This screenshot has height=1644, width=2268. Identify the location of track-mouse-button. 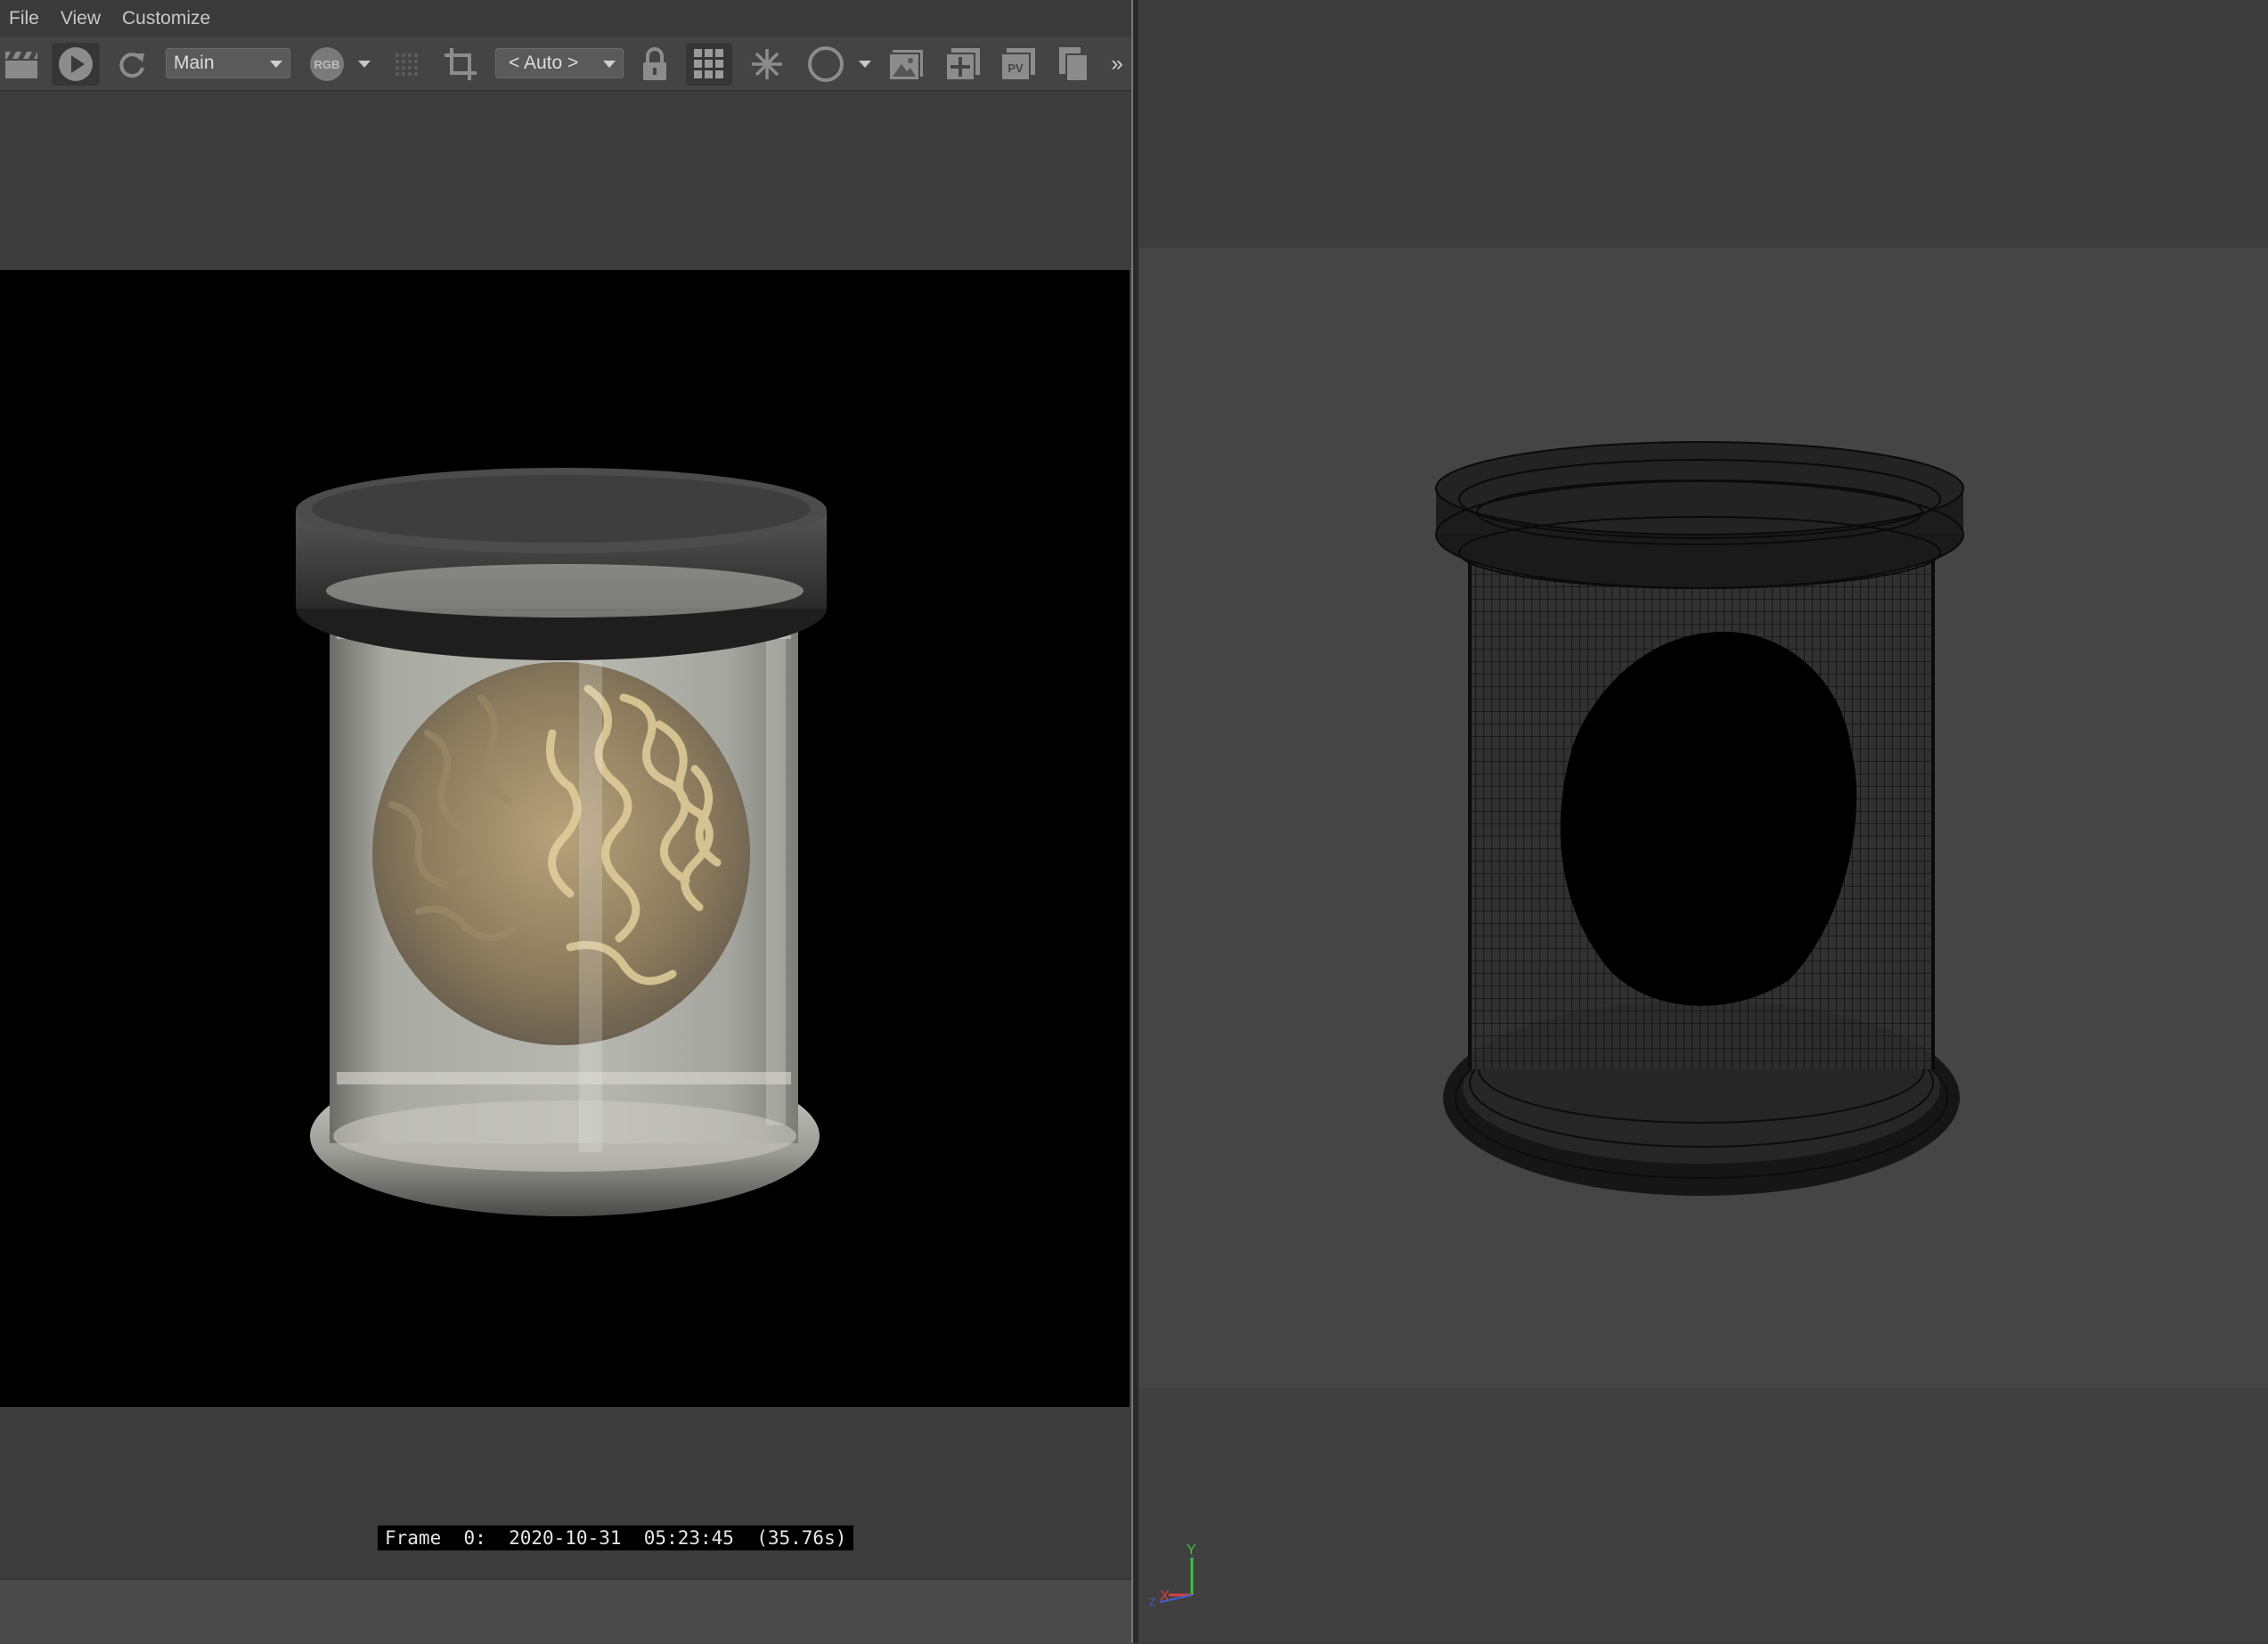
(406, 65).